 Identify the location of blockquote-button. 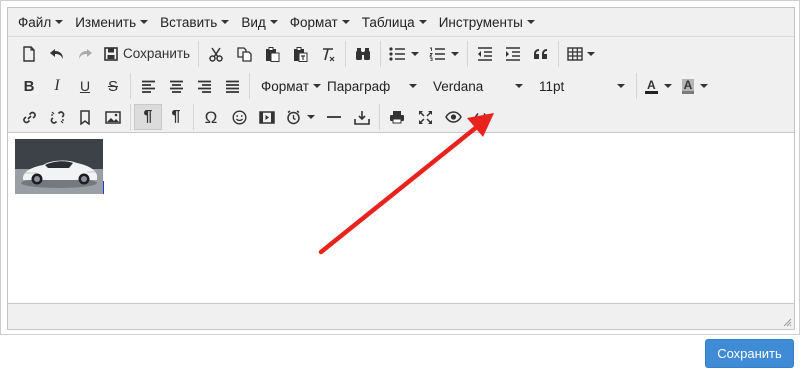
(541, 54).